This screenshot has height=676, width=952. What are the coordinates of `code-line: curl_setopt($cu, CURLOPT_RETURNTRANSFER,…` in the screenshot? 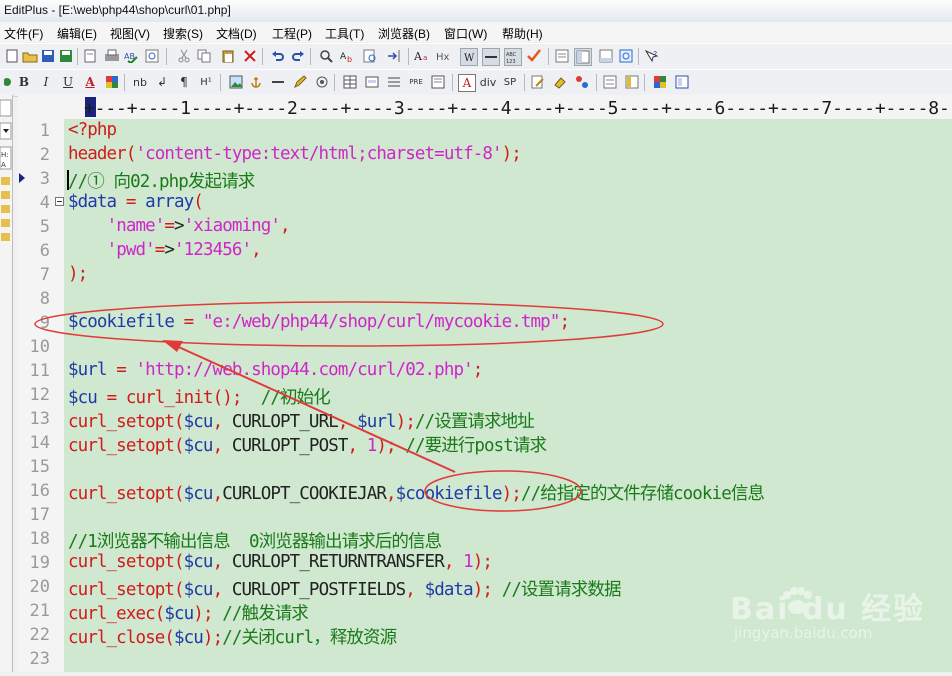 It's located at (280, 562).